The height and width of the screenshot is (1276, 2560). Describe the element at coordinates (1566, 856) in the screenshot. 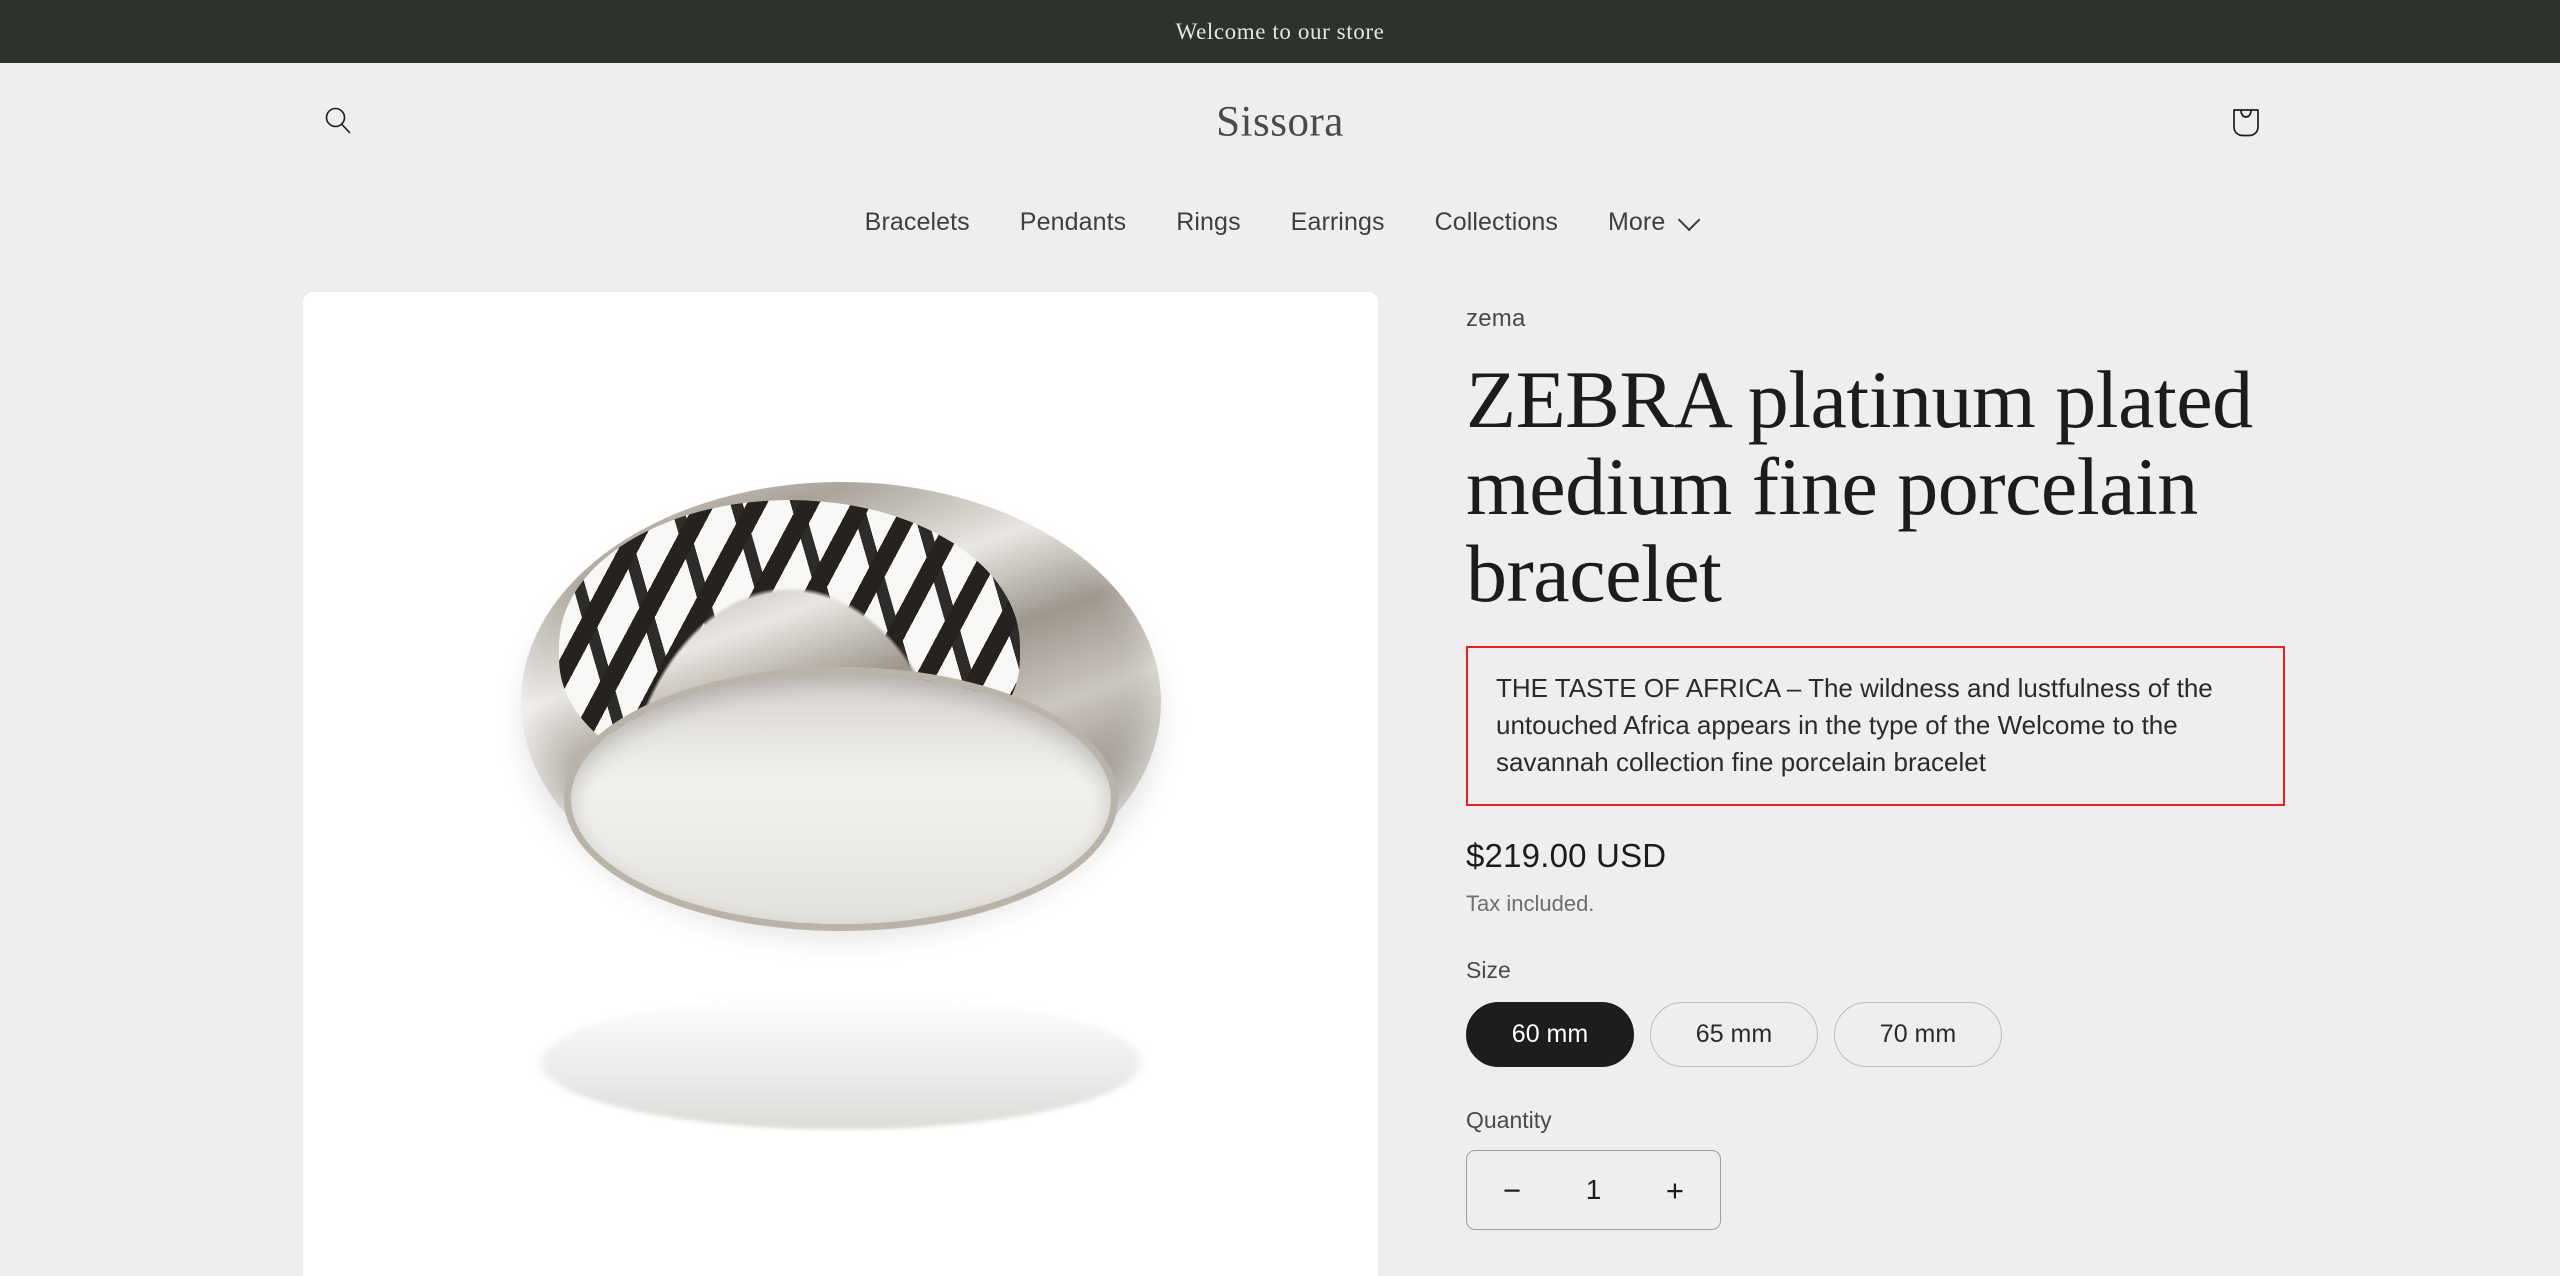

I see `product-price: $219.00 USD` at that location.